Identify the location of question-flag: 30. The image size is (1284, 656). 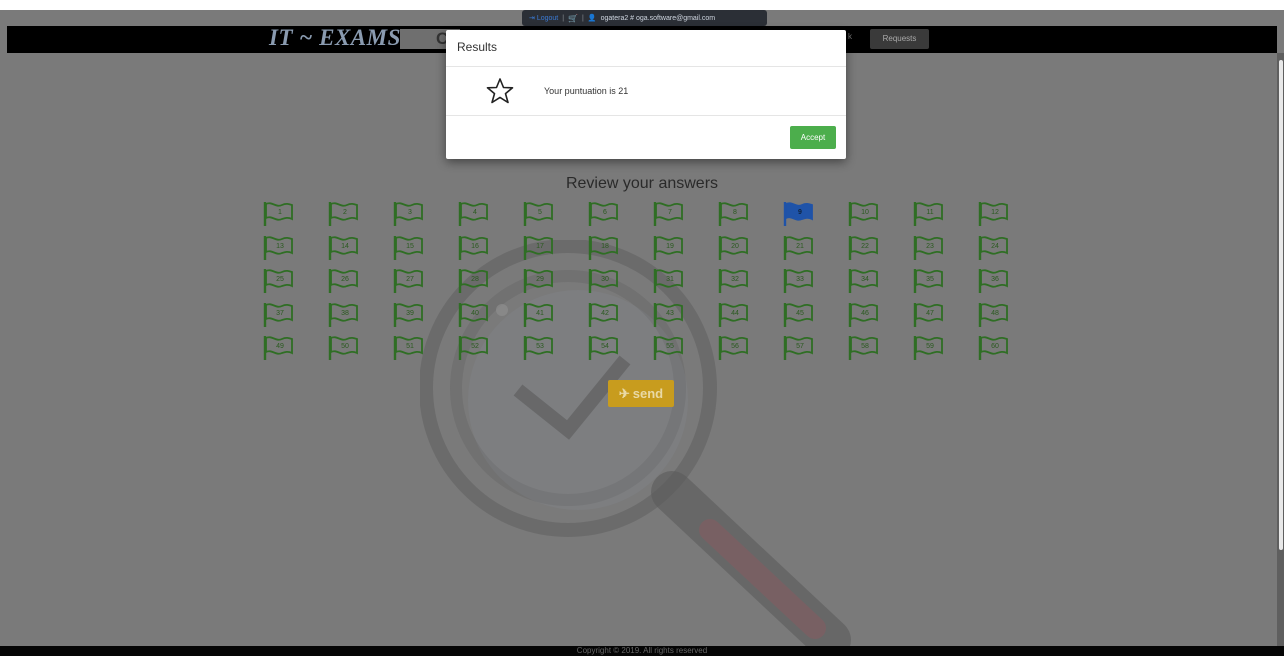
(604, 281).